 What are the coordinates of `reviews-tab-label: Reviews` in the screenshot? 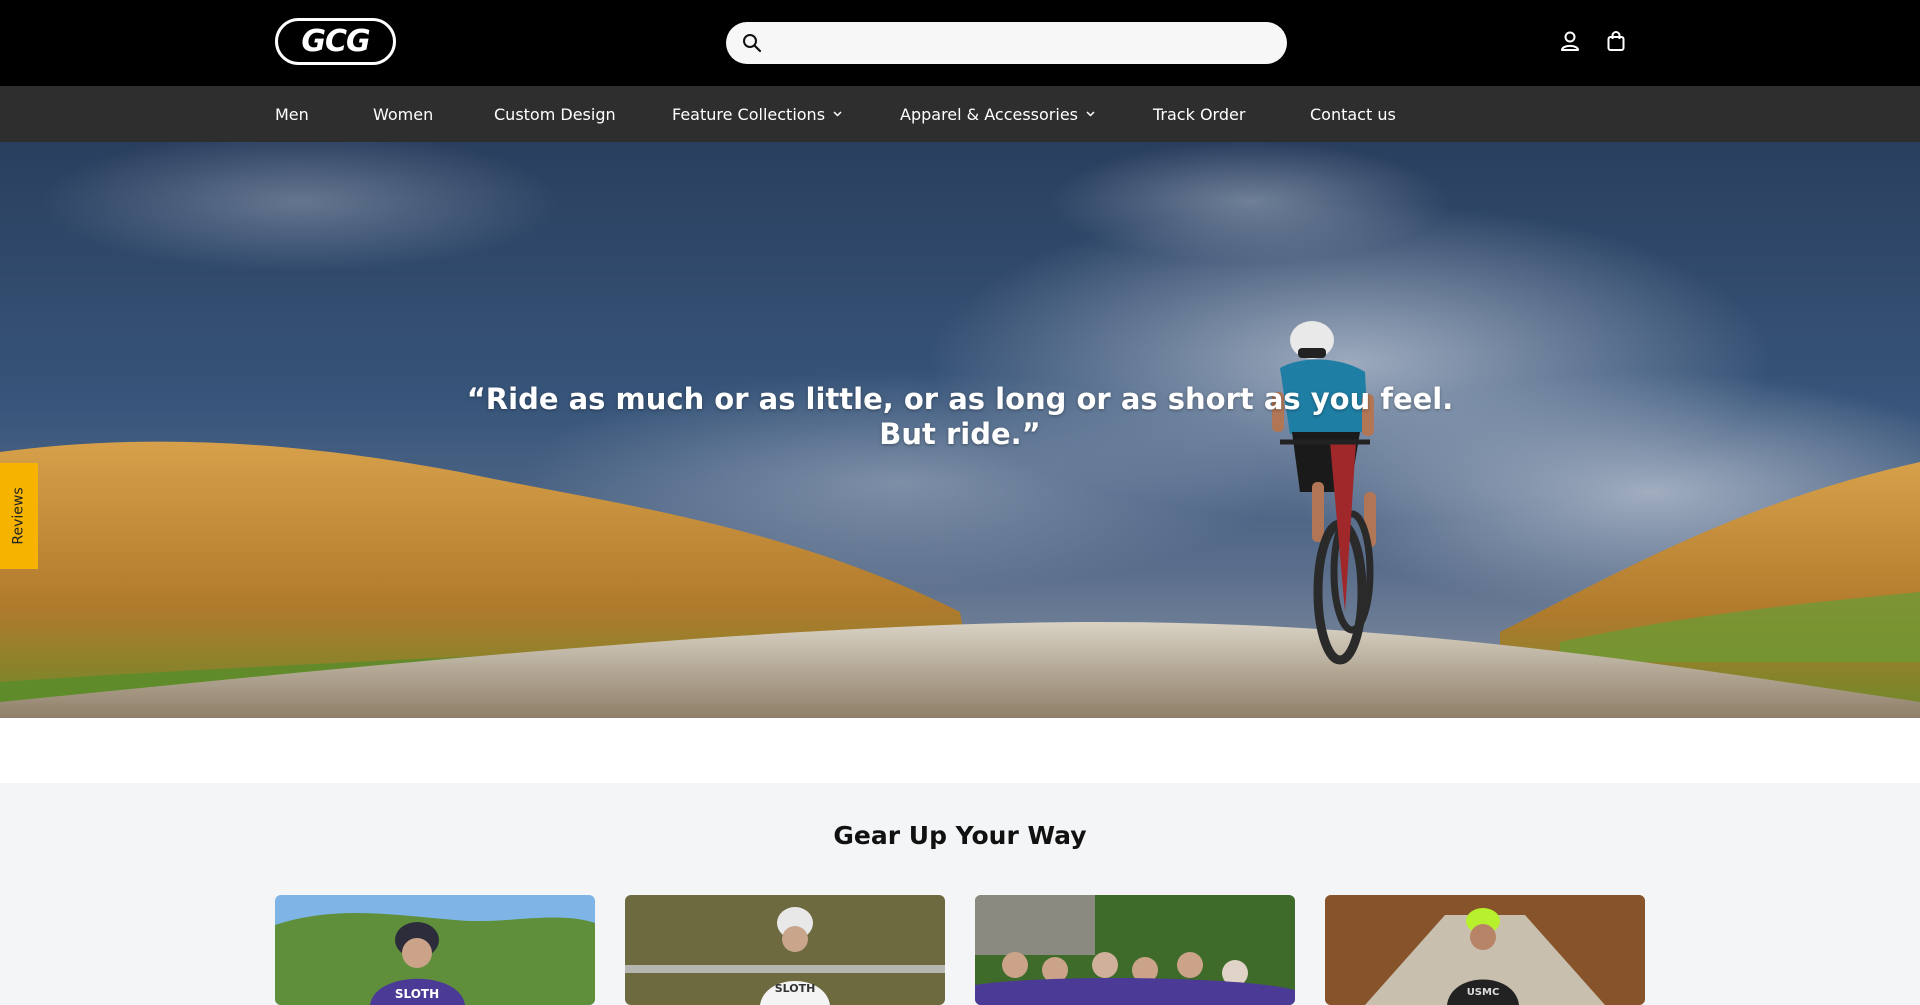 It's located at (19, 516).